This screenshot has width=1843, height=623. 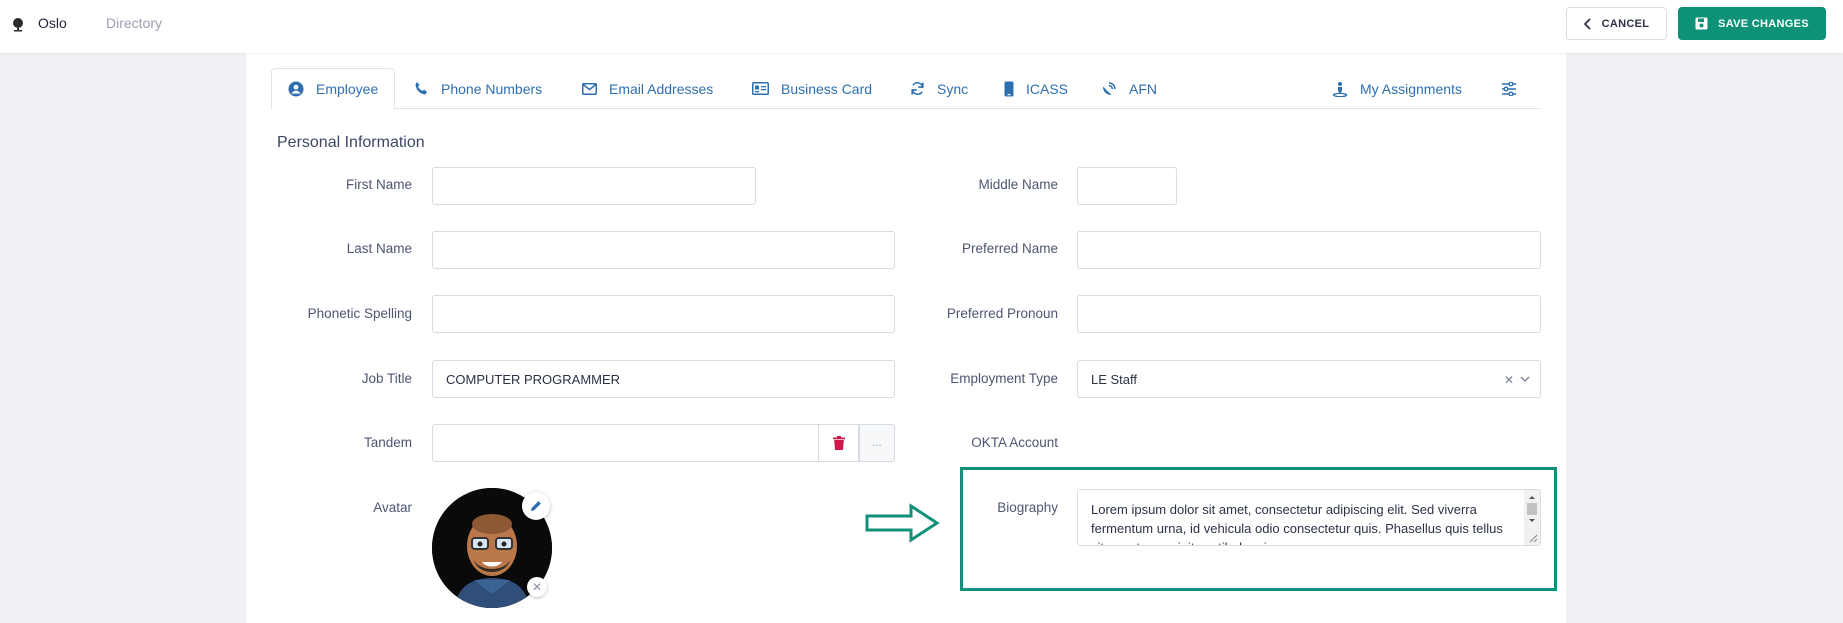 What do you see at coordinates (1027, 507) in the screenshot?
I see `biography-label: Biography` at bounding box center [1027, 507].